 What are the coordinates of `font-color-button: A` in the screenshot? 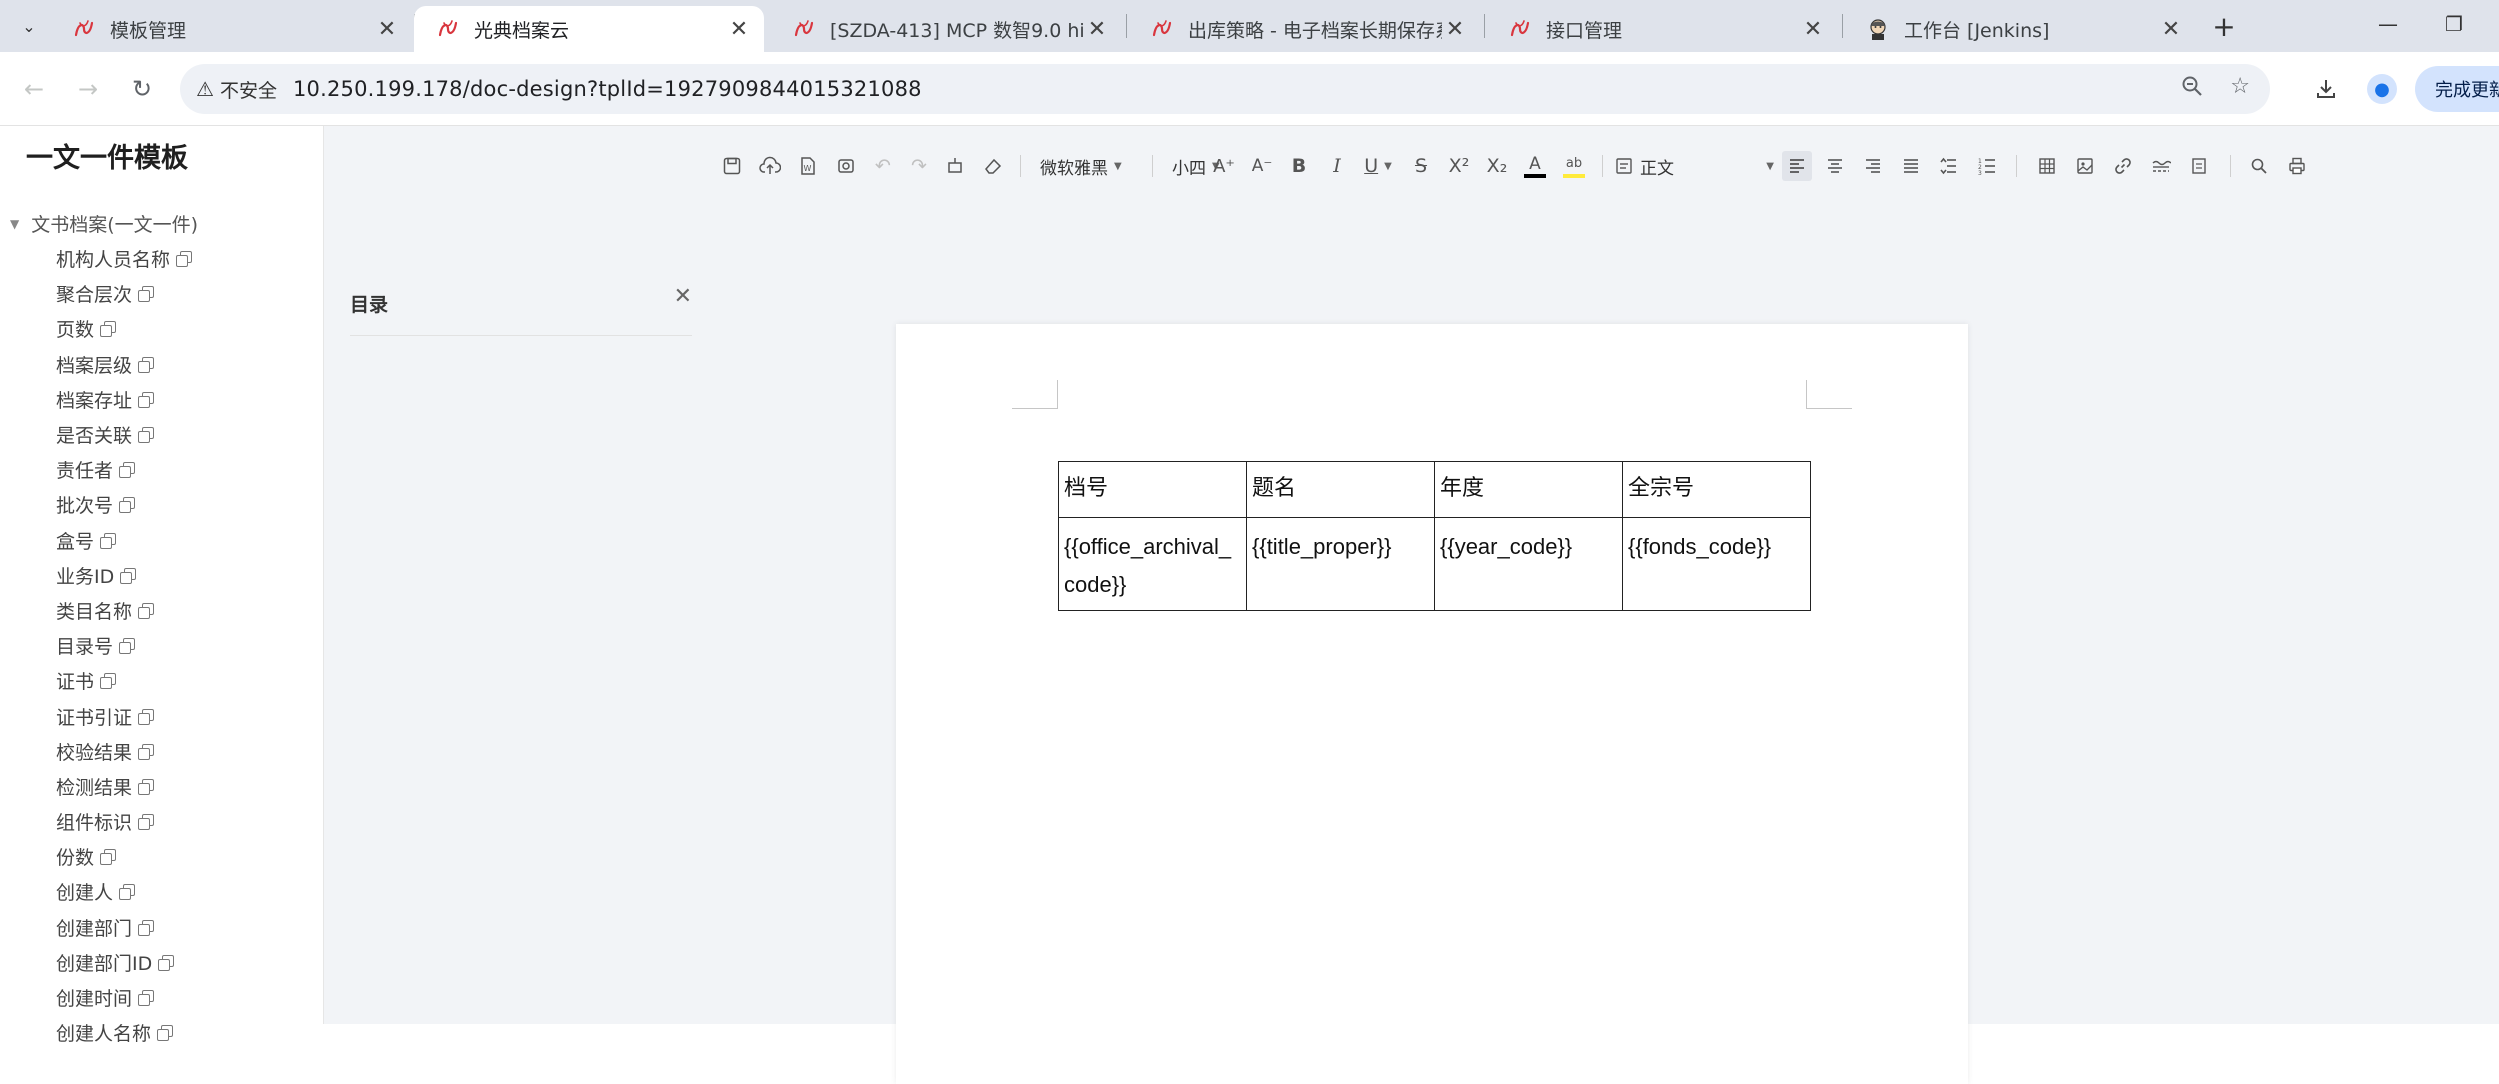 It's located at (1535, 166).